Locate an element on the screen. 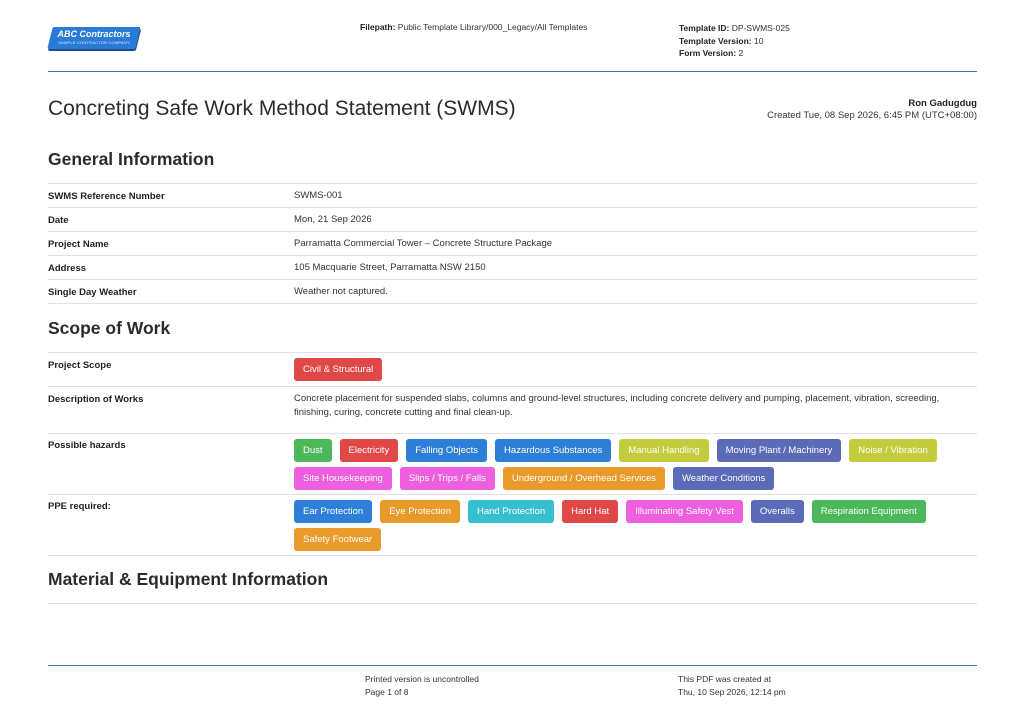  header-divider is located at coordinates (512, 71).